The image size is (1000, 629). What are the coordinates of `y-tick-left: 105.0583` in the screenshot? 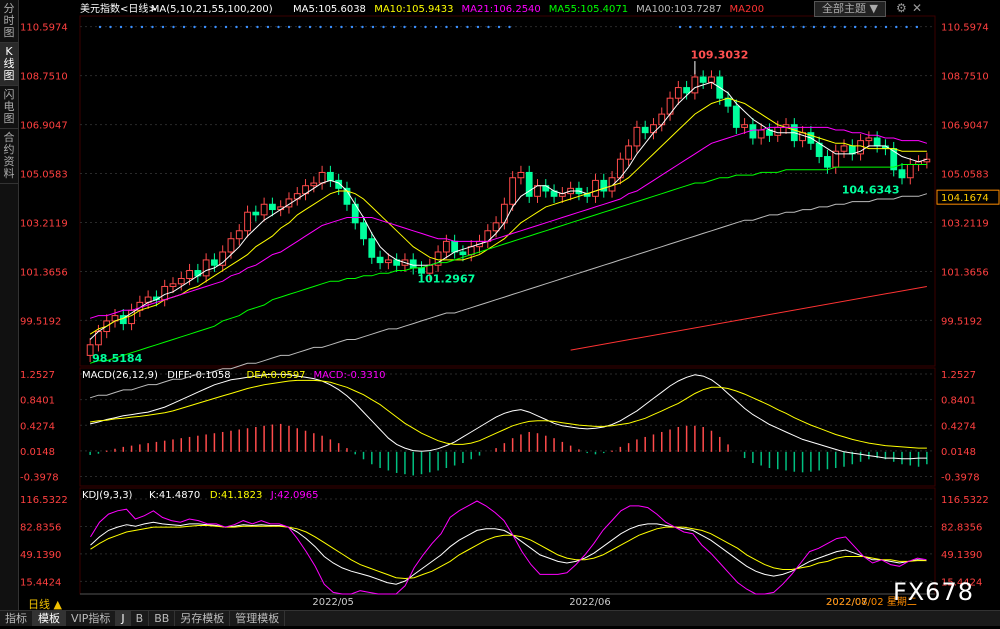 It's located at (44, 175).